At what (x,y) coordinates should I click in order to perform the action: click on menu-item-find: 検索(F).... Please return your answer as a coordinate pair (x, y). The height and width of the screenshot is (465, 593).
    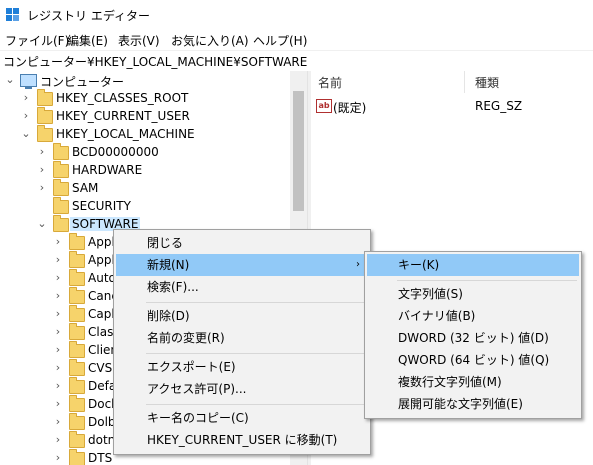
    Looking at the image, I should click on (242, 287).